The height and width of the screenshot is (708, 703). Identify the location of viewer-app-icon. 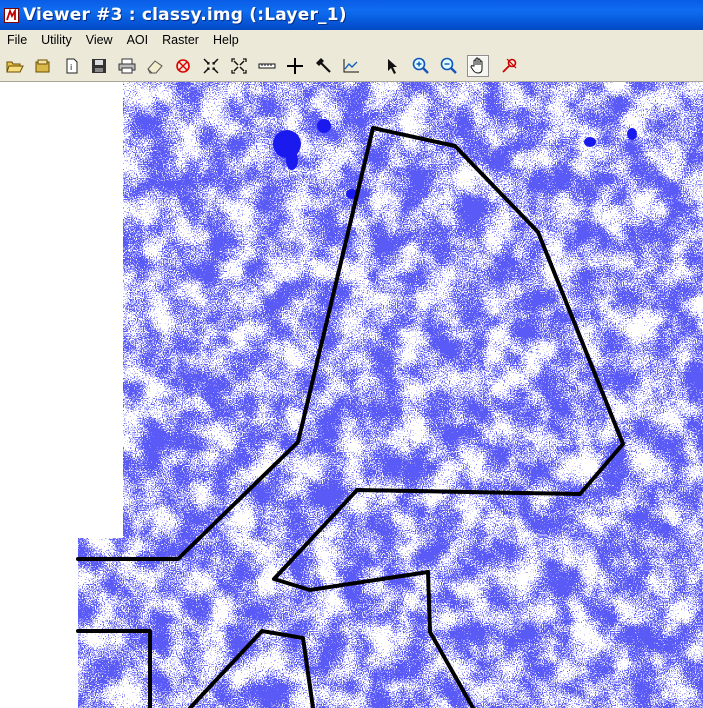
(11, 15).